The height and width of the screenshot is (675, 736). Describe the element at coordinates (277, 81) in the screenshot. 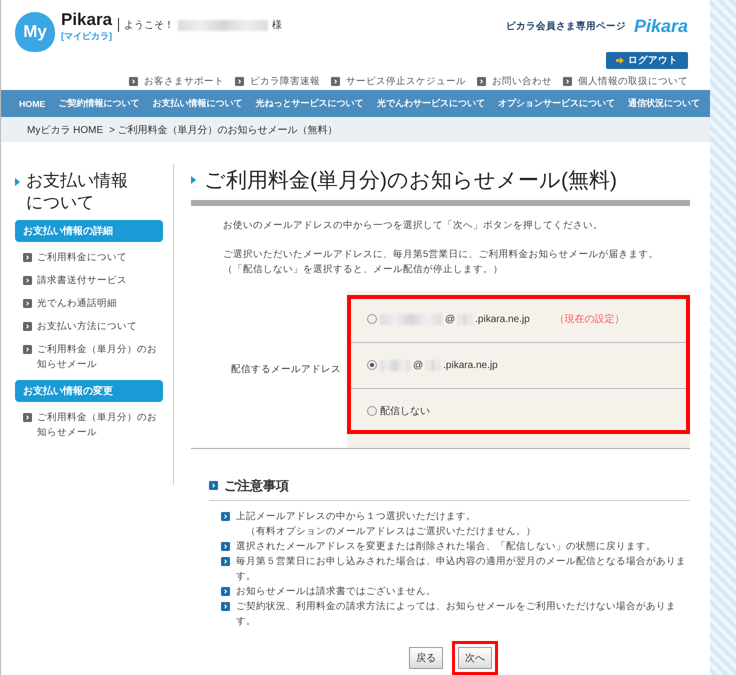

I see `utility-link: ピカラ障害速報` at that location.